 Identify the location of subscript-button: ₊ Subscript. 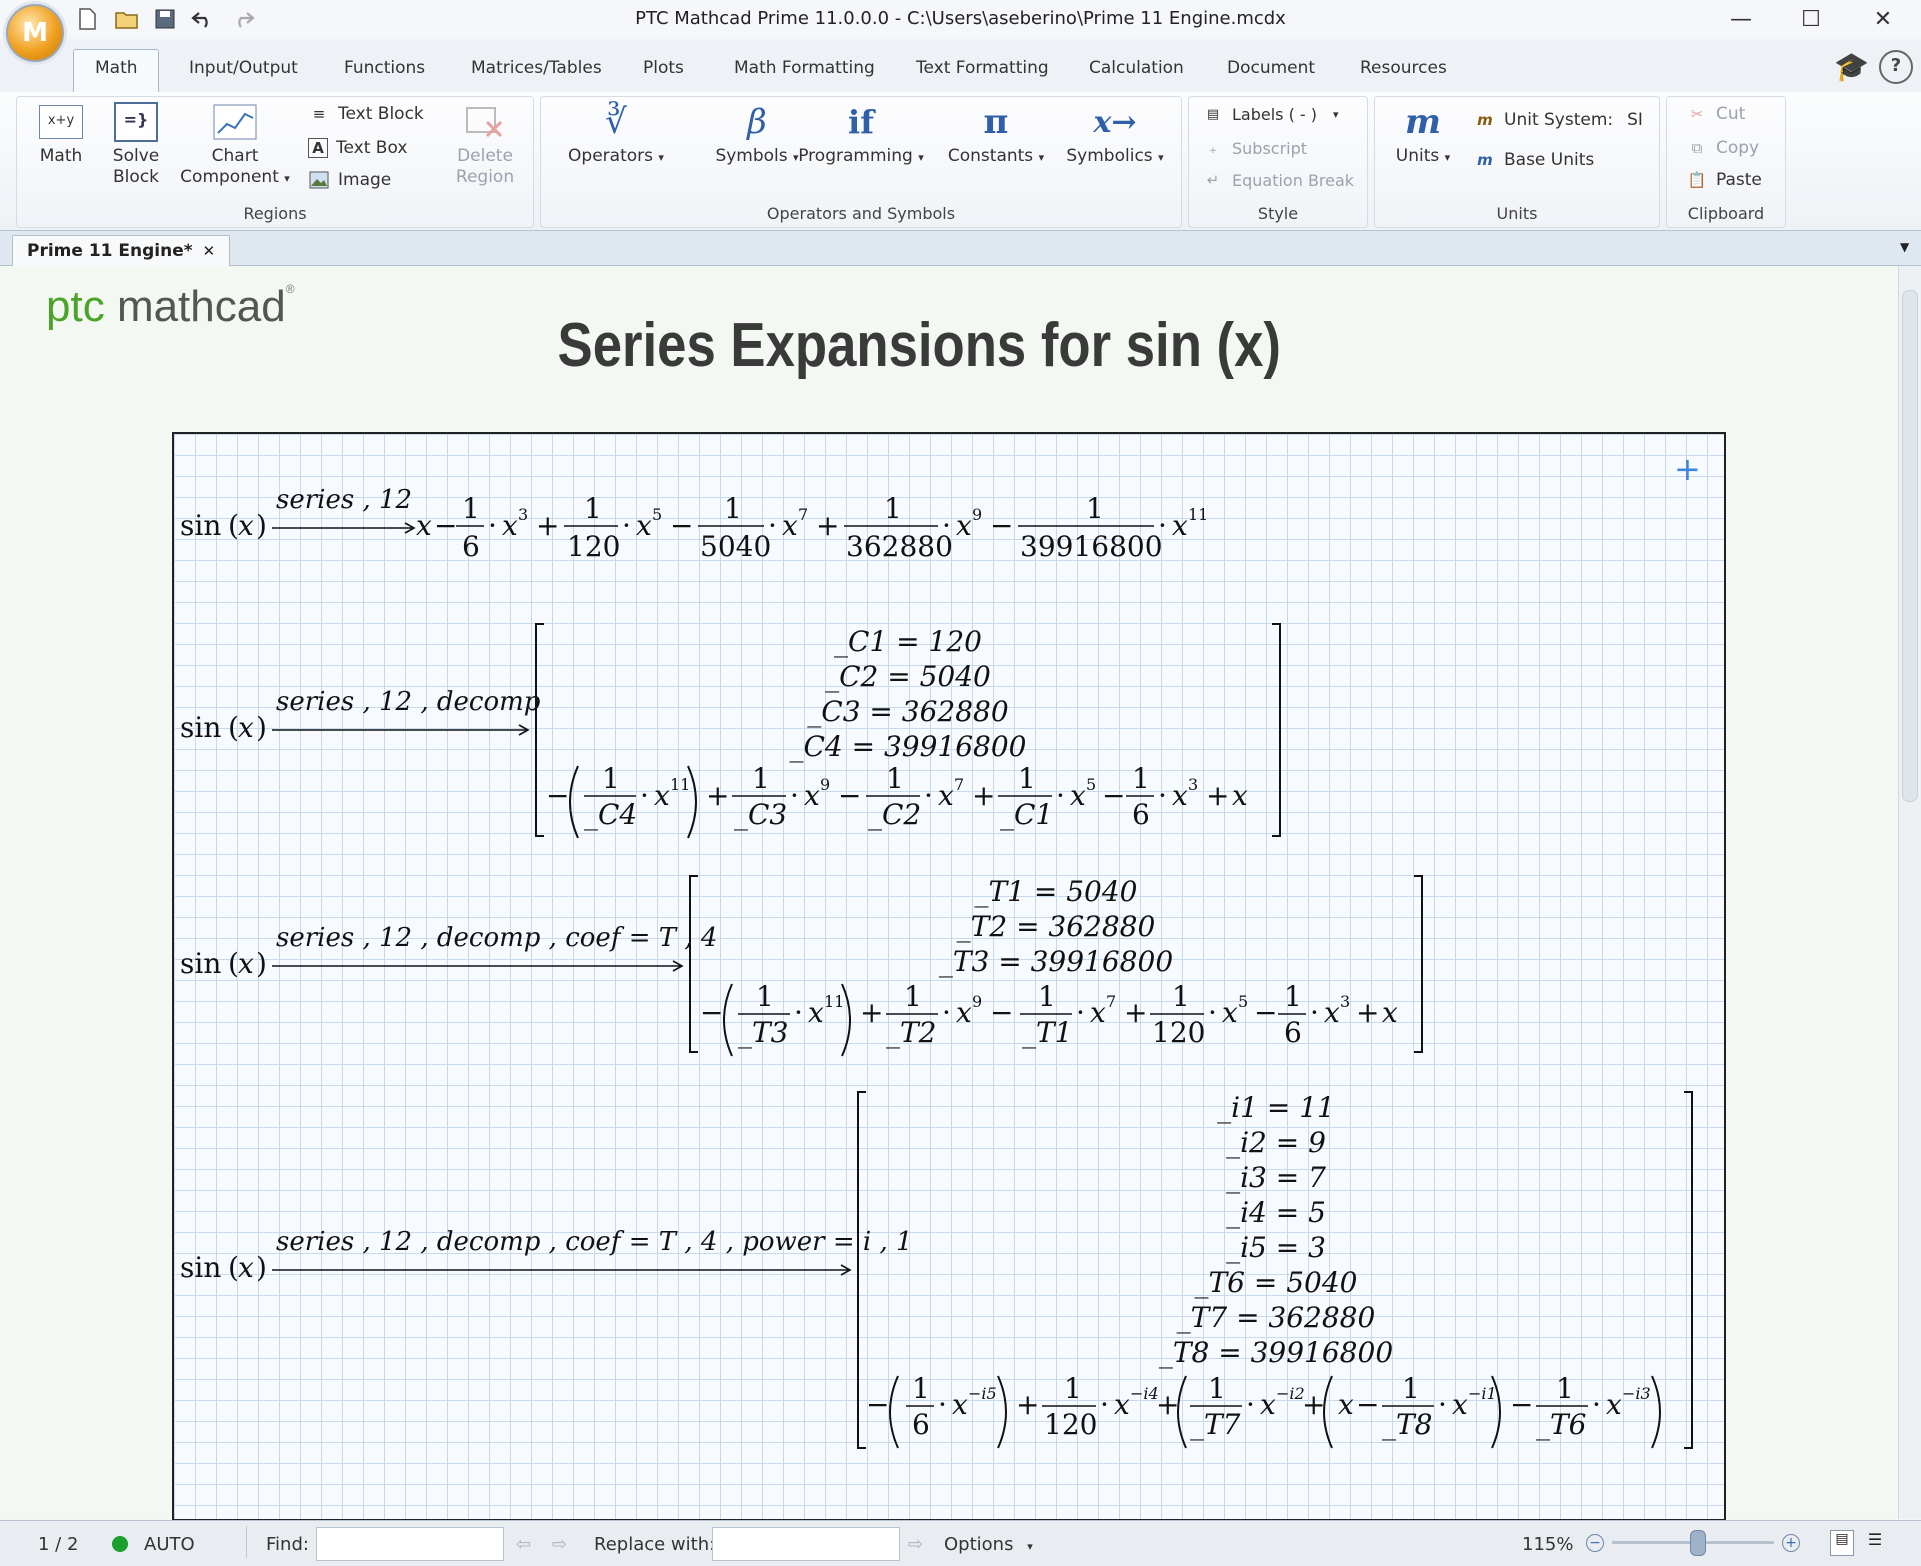
(1254, 148).